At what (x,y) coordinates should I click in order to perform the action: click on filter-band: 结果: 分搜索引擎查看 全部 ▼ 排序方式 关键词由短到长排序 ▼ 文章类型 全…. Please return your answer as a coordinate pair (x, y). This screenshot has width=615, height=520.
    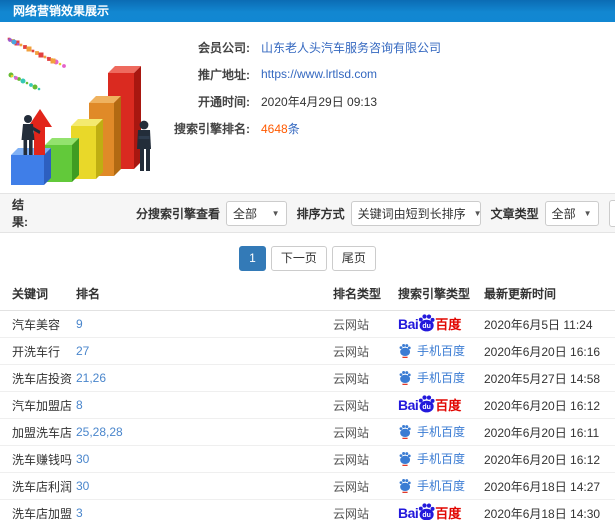
    Looking at the image, I should click on (307, 213).